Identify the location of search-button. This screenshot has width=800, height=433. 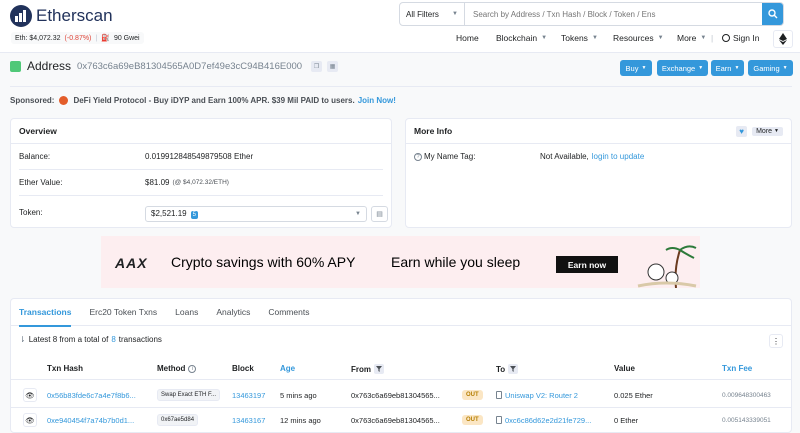
(772, 14).